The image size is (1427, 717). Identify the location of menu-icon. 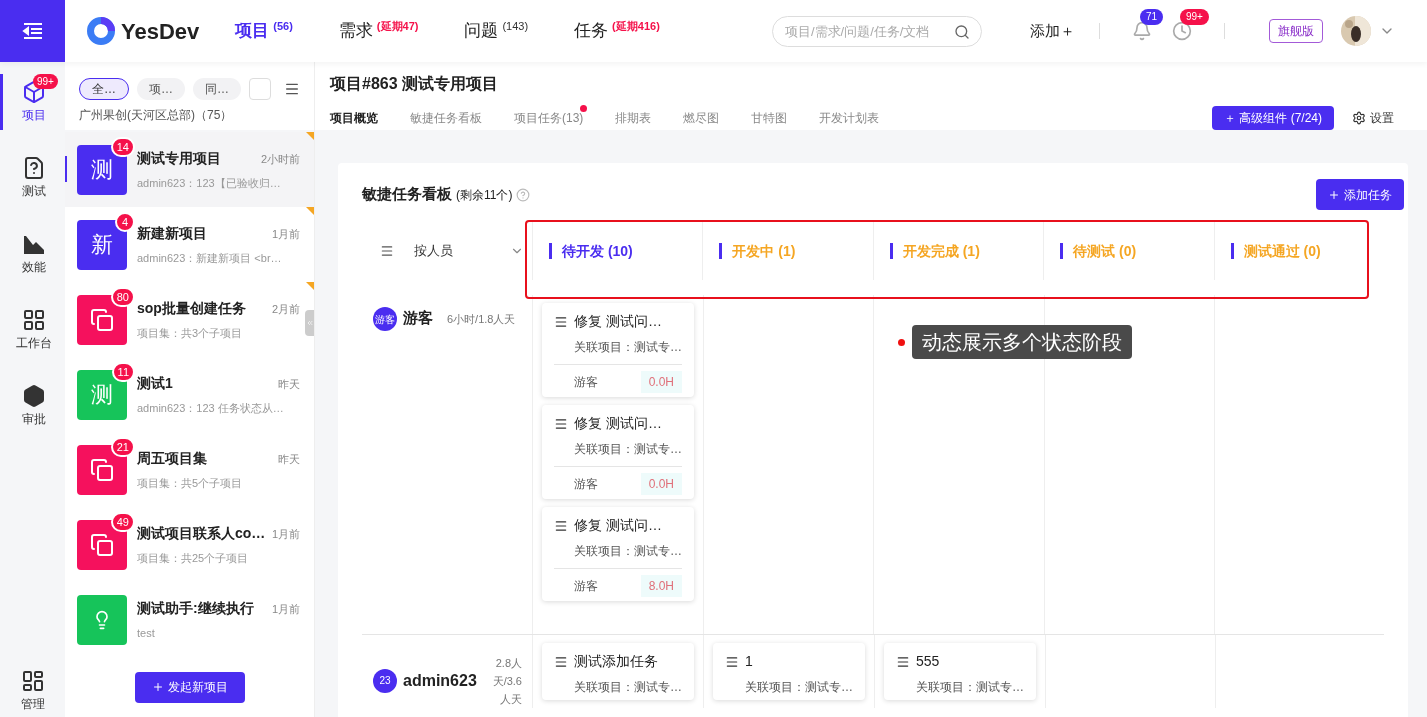
(292, 89).